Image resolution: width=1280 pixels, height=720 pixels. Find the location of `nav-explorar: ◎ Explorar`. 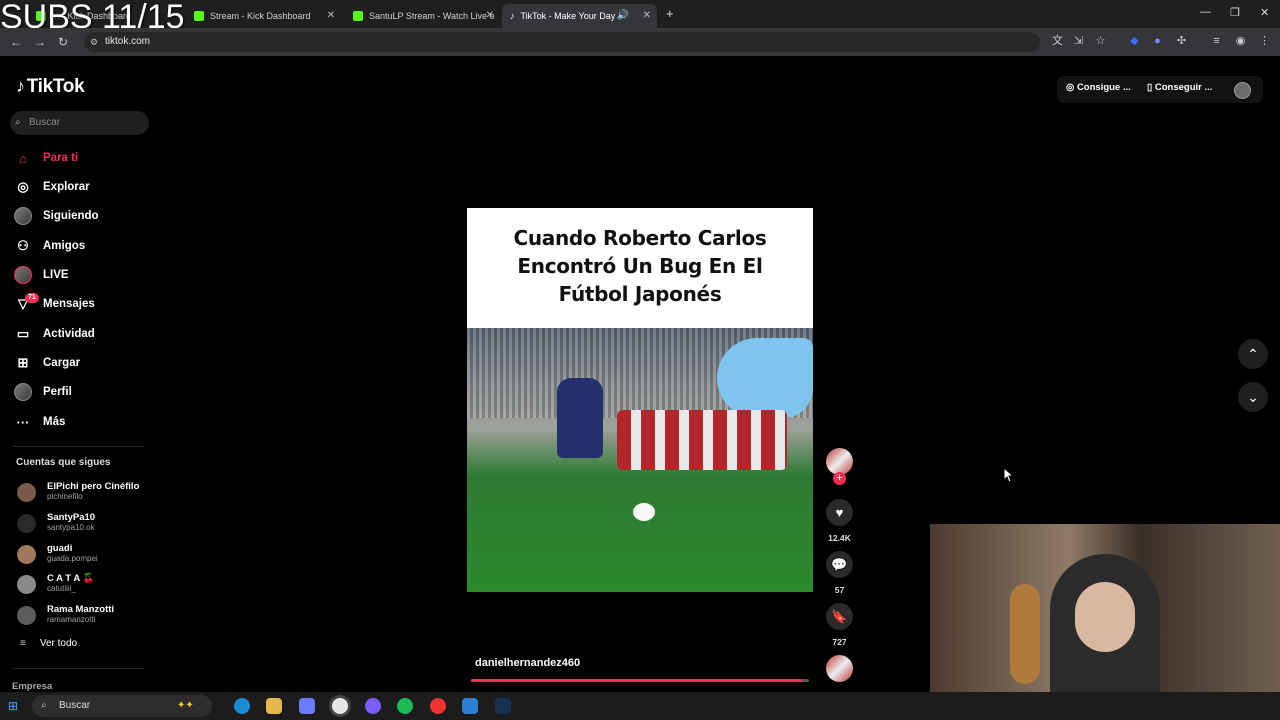

nav-explorar: ◎ Explorar is located at coordinates (52, 187).